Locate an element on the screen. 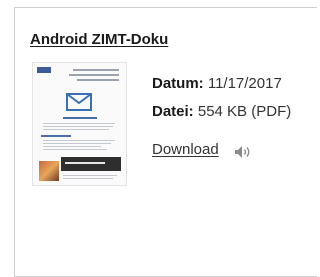 The width and height of the screenshot is (320, 277). download-link: Download is located at coordinates (185, 149).